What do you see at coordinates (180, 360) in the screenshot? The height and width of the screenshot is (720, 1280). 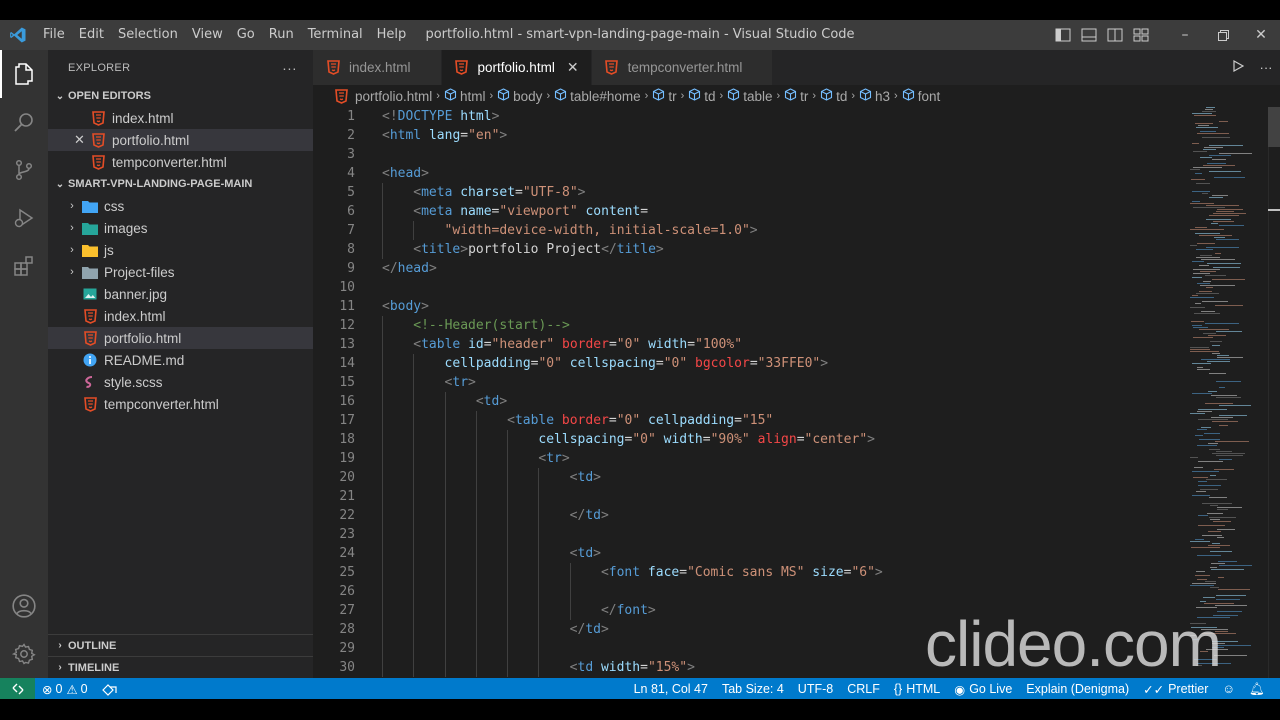 I see `file-item: README.md` at bounding box center [180, 360].